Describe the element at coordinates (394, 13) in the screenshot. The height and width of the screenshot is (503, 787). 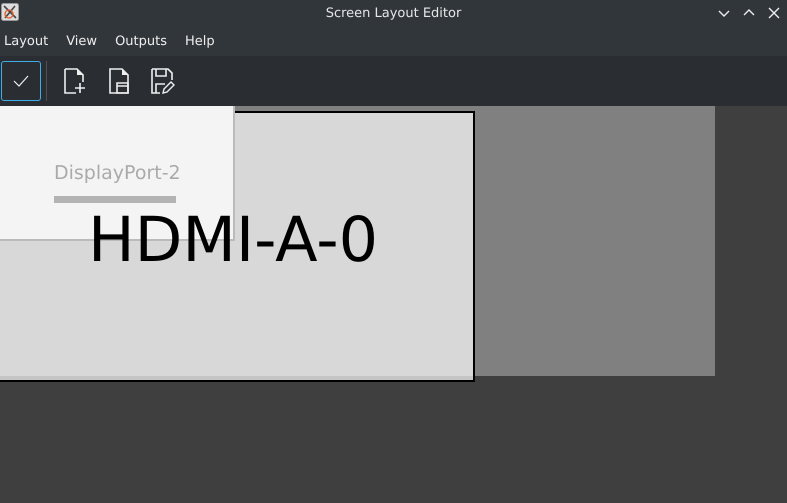
I see `window-title: Screen Layout Editor` at that location.